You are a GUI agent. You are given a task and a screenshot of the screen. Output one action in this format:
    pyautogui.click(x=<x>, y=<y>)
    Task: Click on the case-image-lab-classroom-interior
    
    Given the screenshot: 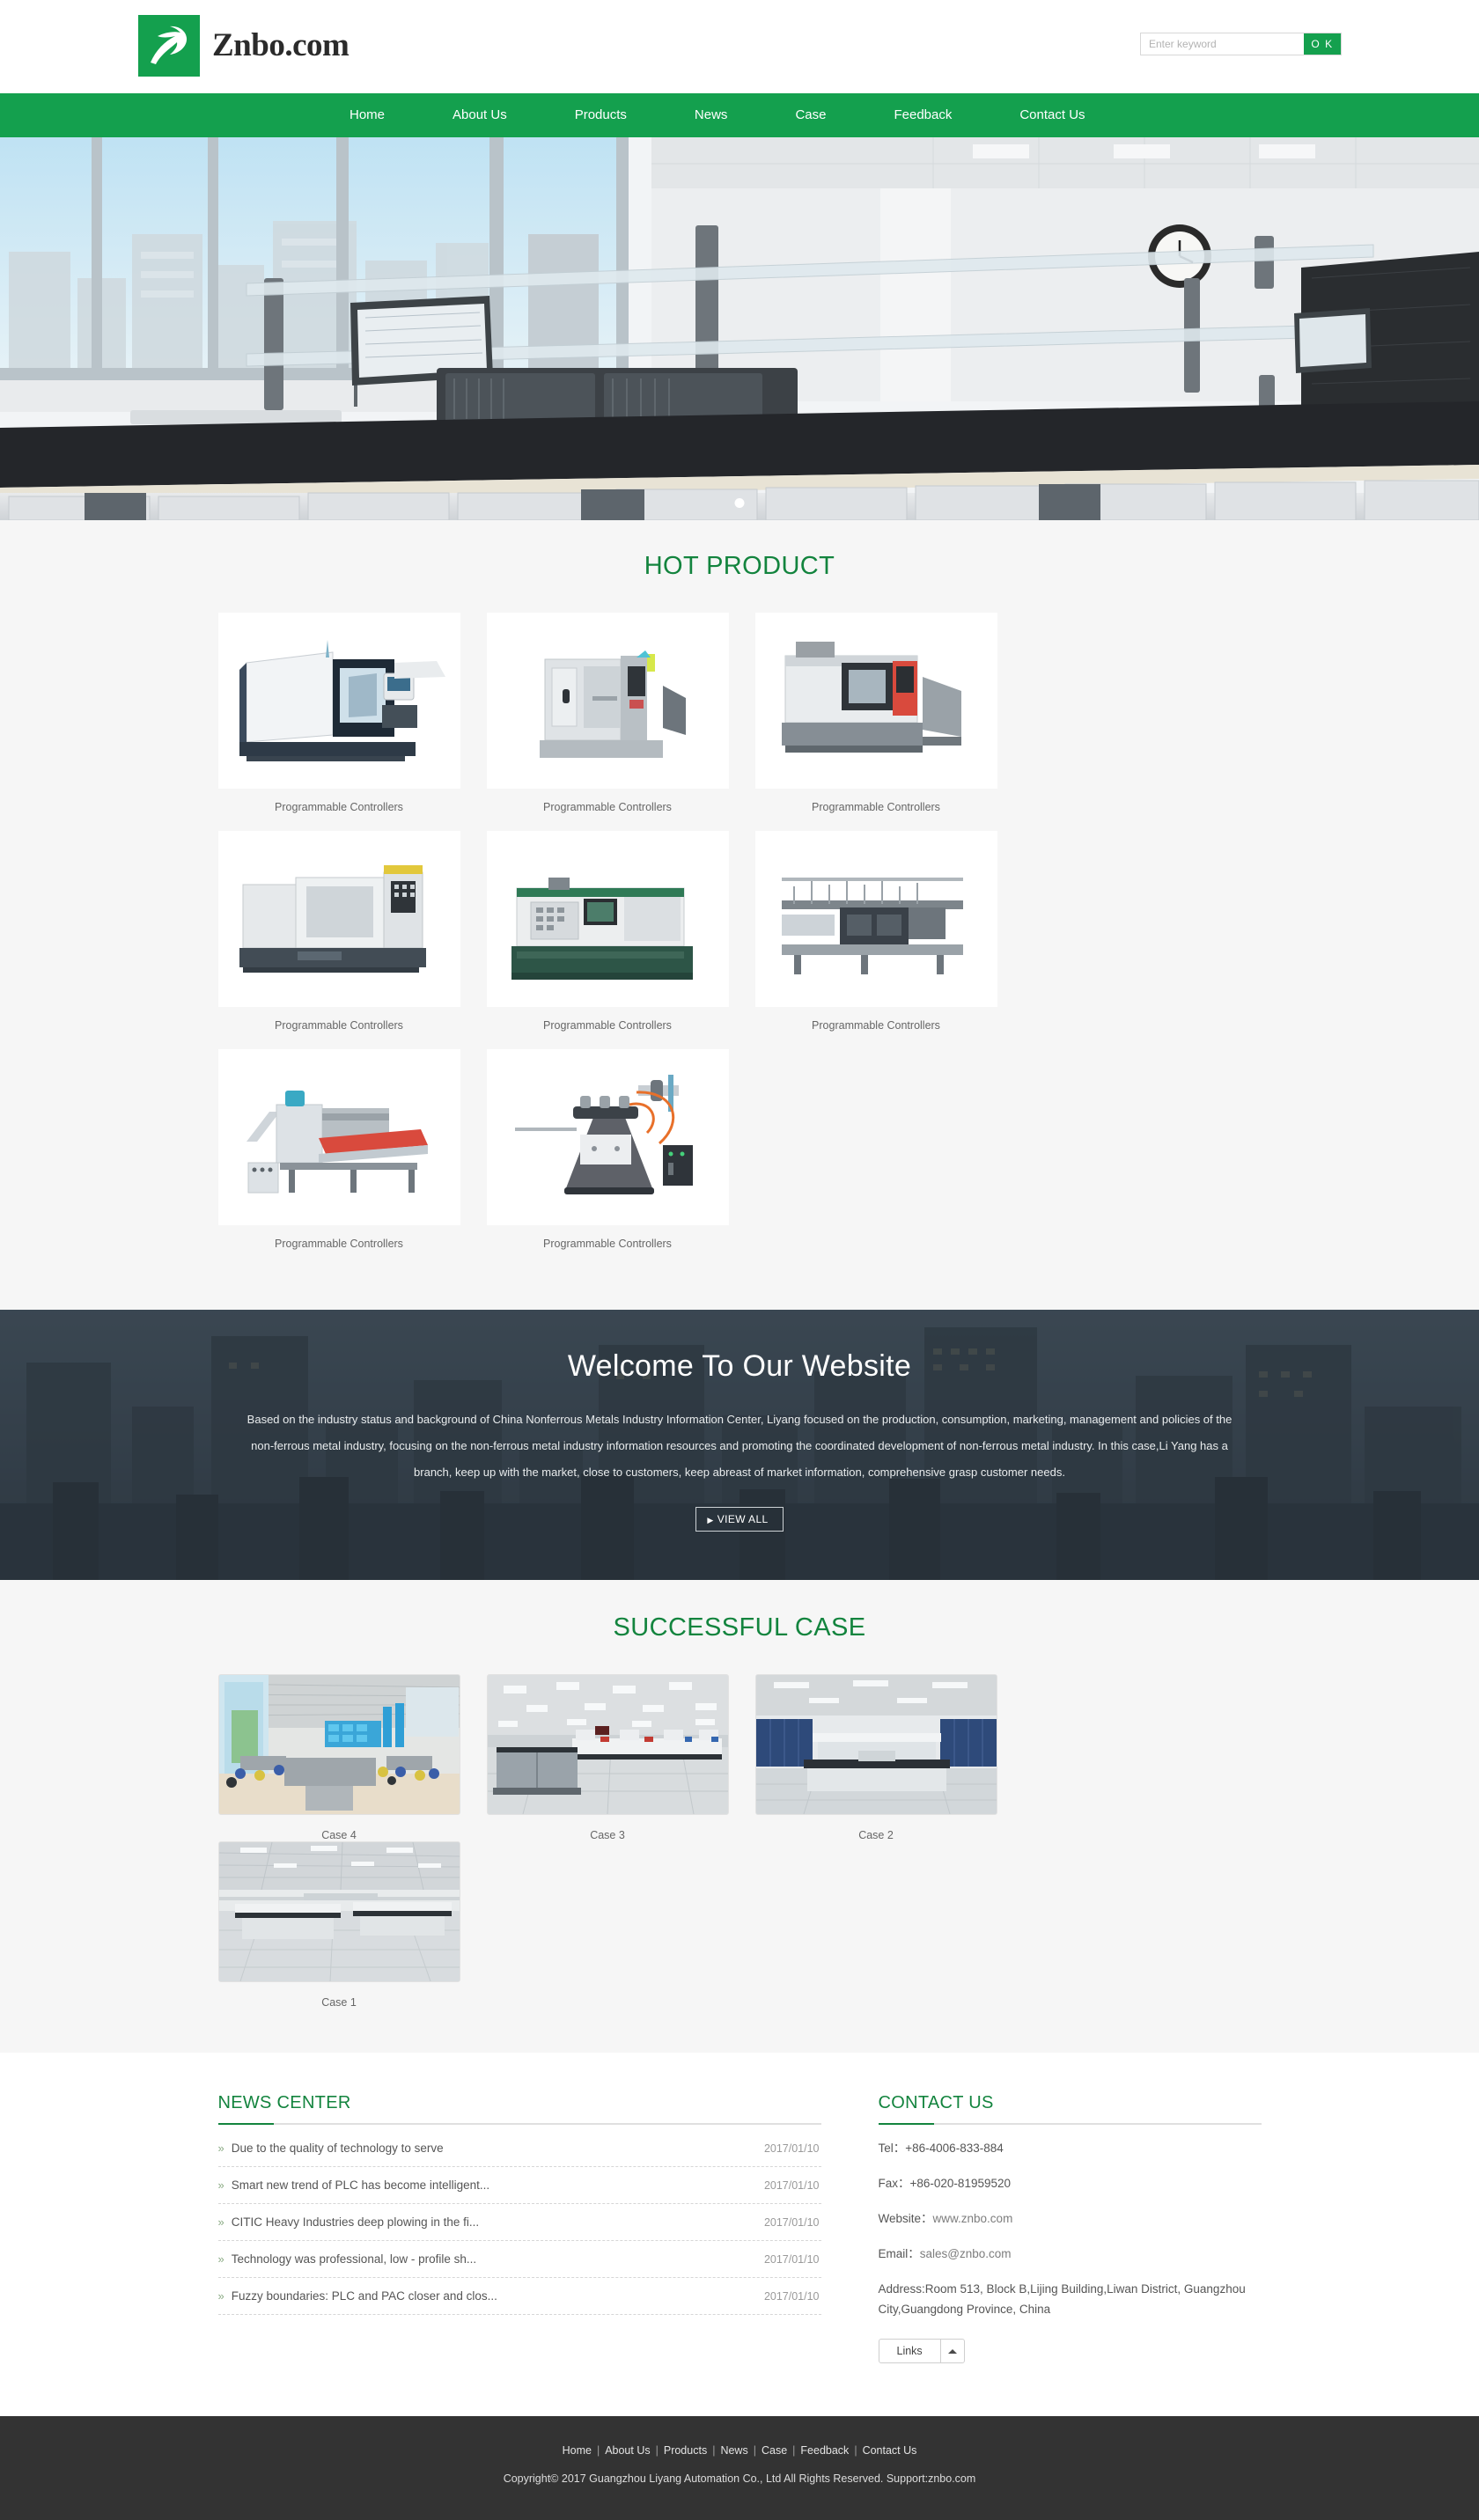 What is the action you would take?
    pyautogui.click(x=338, y=1744)
    